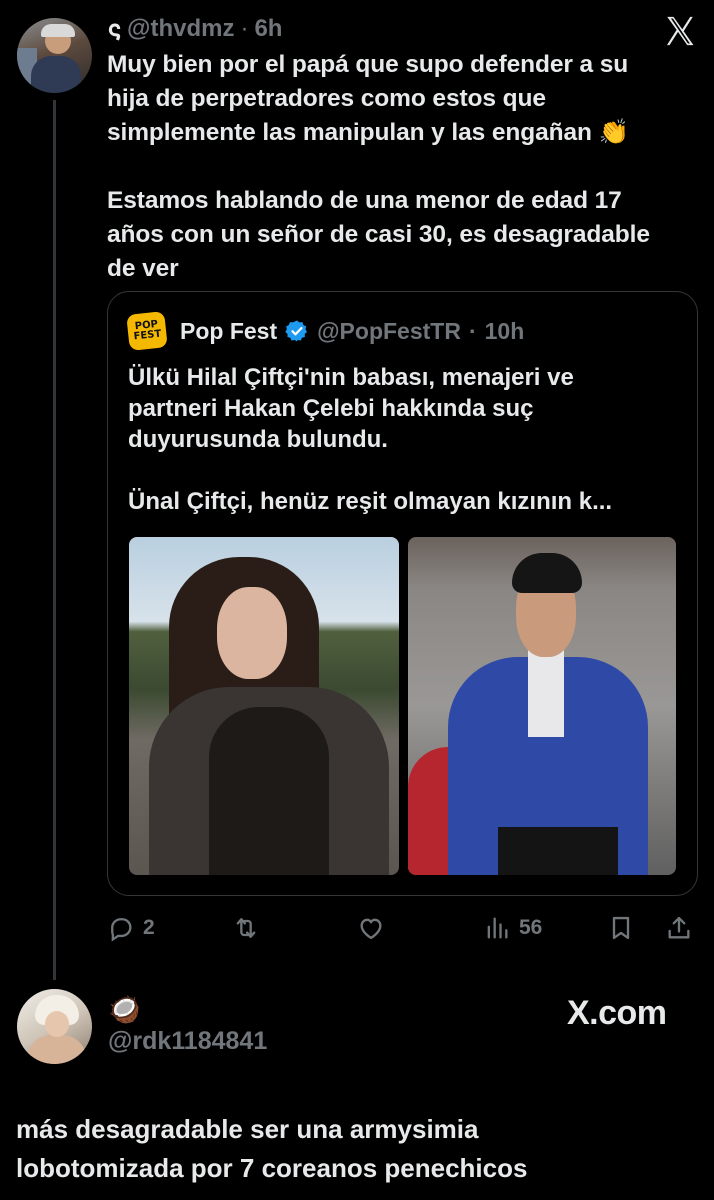 This screenshot has width=714, height=1200. What do you see at coordinates (147, 331) in the screenshot?
I see `pop-fest-logo: POP FEST` at bounding box center [147, 331].